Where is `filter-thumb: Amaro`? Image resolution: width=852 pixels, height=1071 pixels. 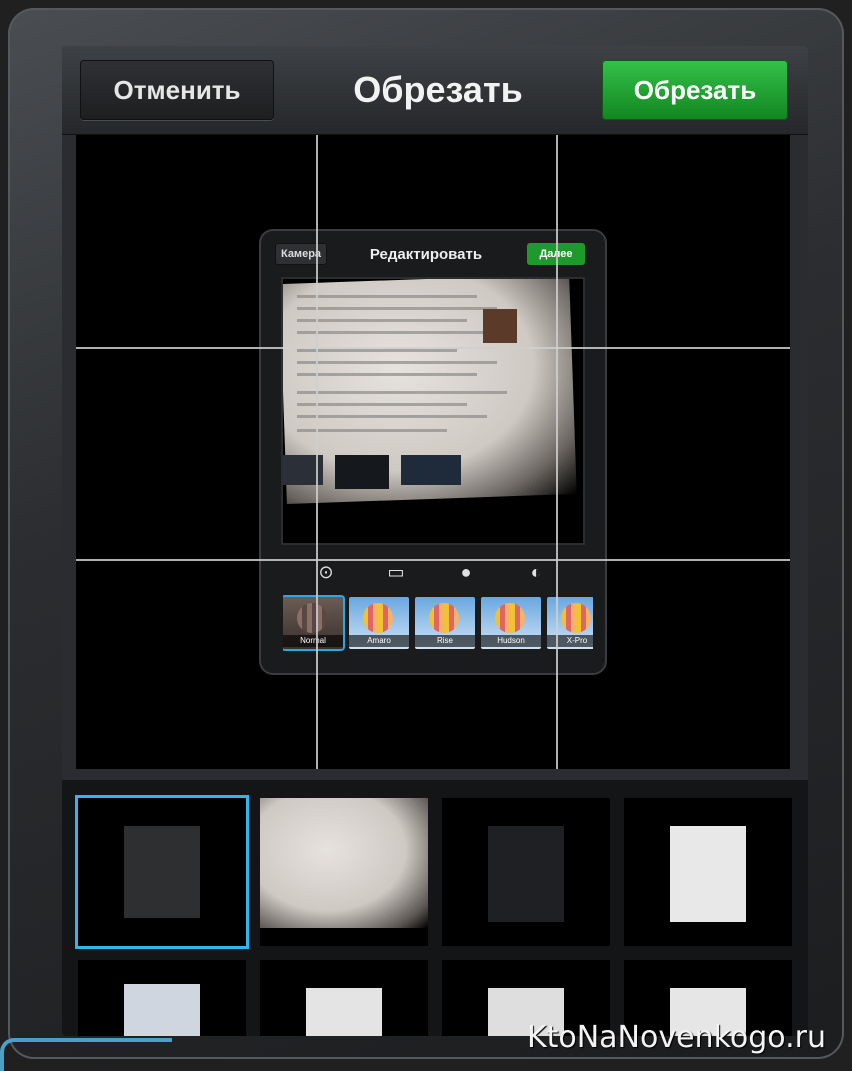
filter-thumb: Amaro is located at coordinates (379, 623).